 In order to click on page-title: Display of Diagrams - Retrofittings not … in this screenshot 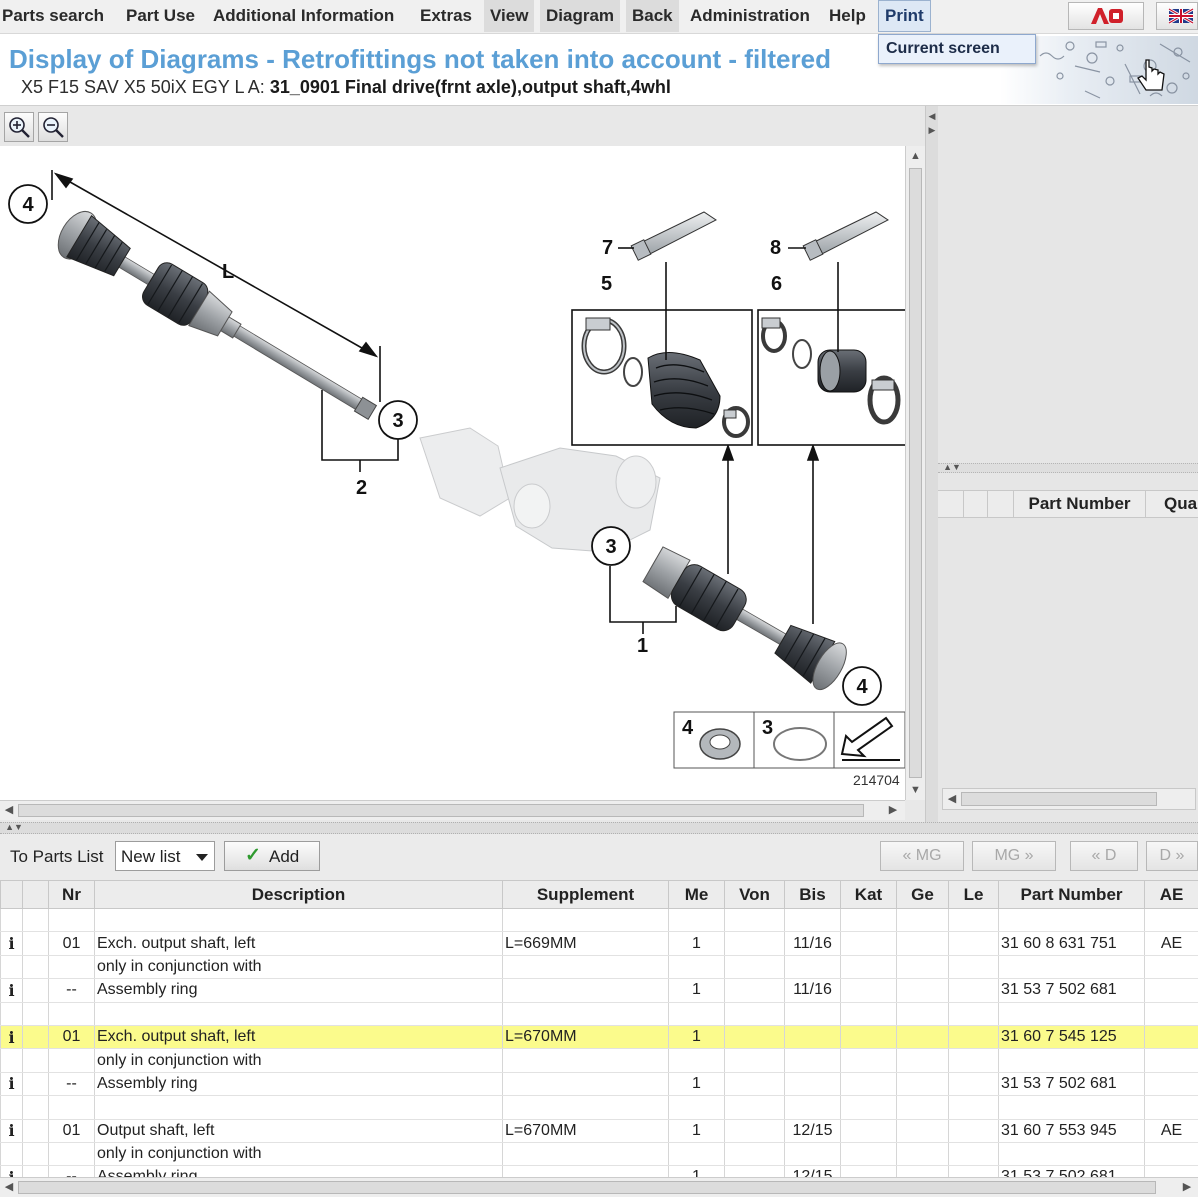, I will do `click(420, 59)`.